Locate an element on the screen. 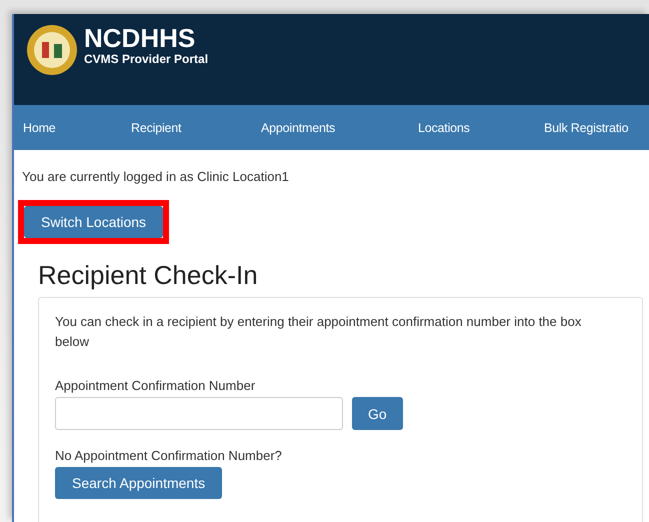 The image size is (649, 522). switch-locations-button: Switch Locations is located at coordinates (94, 222).